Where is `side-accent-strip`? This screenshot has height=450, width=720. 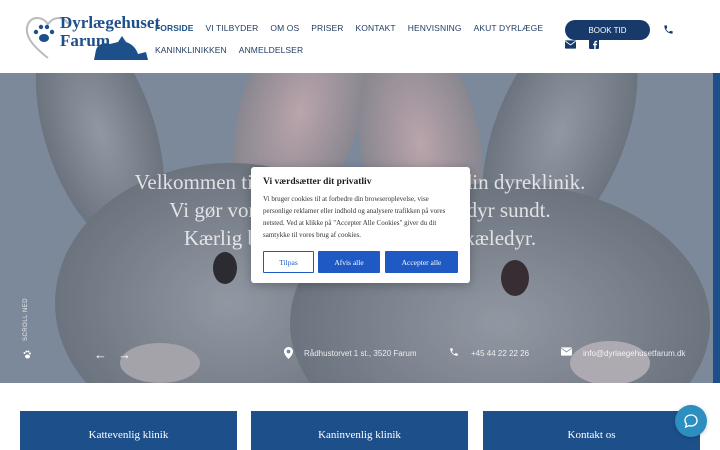
side-accent-strip is located at coordinates (716, 228).